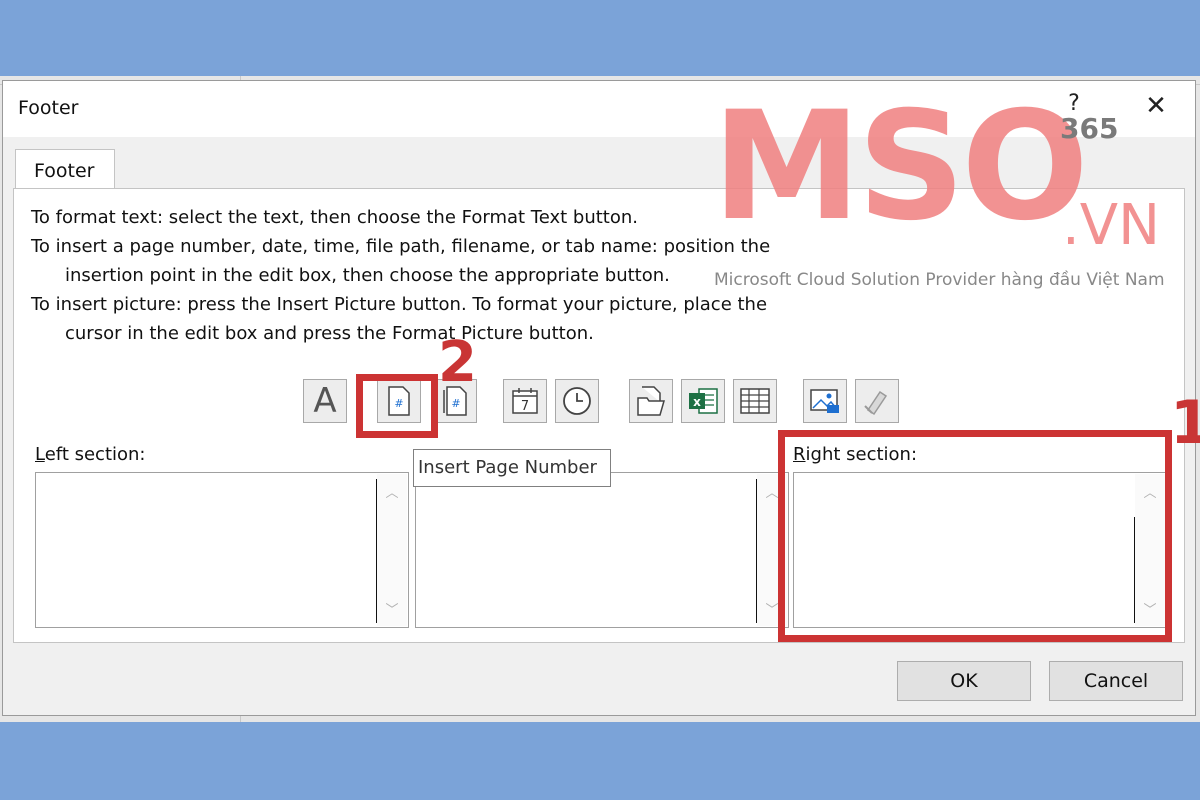 The height and width of the screenshot is (800, 1200). I want to click on mso-logo: MSO, so click(900, 167).